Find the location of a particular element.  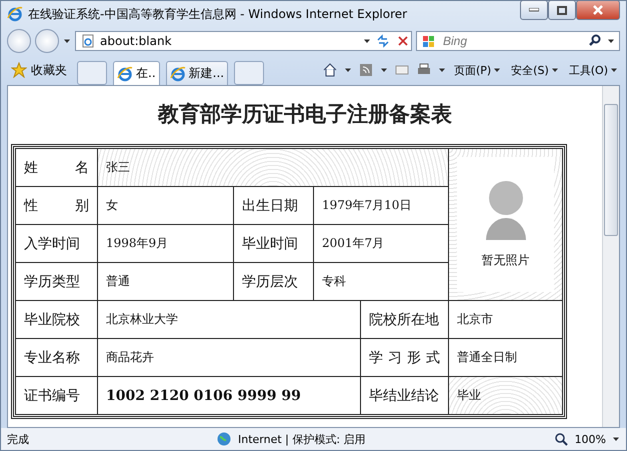

field-value: 1002 2120 0106 9999 99 is located at coordinates (229, 396).